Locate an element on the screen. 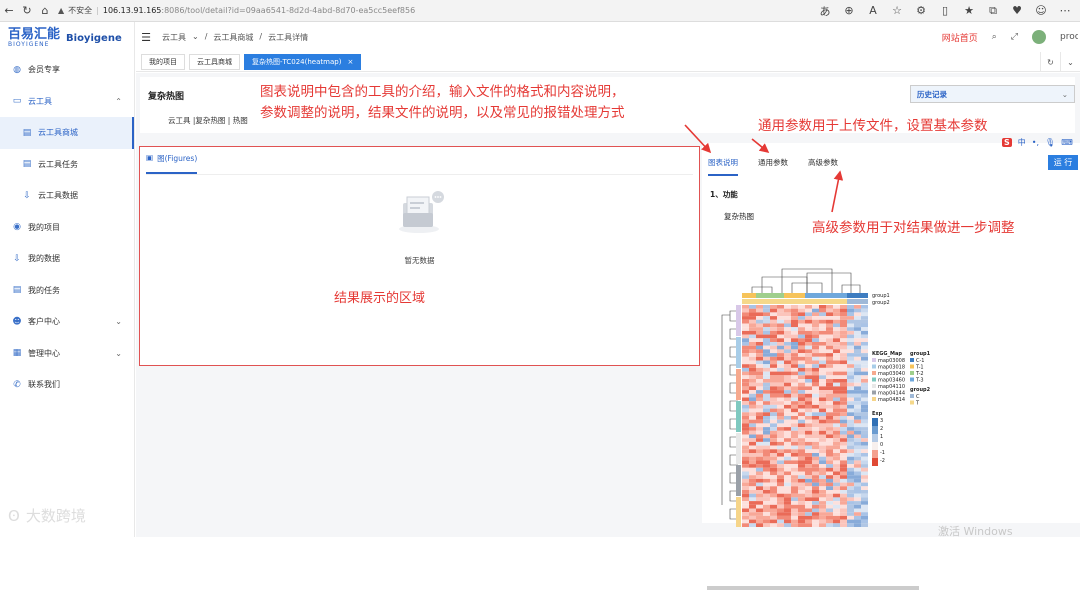 This screenshot has width=1080, height=590. watermark: ʘ 大数跨境 is located at coordinates (47, 515).